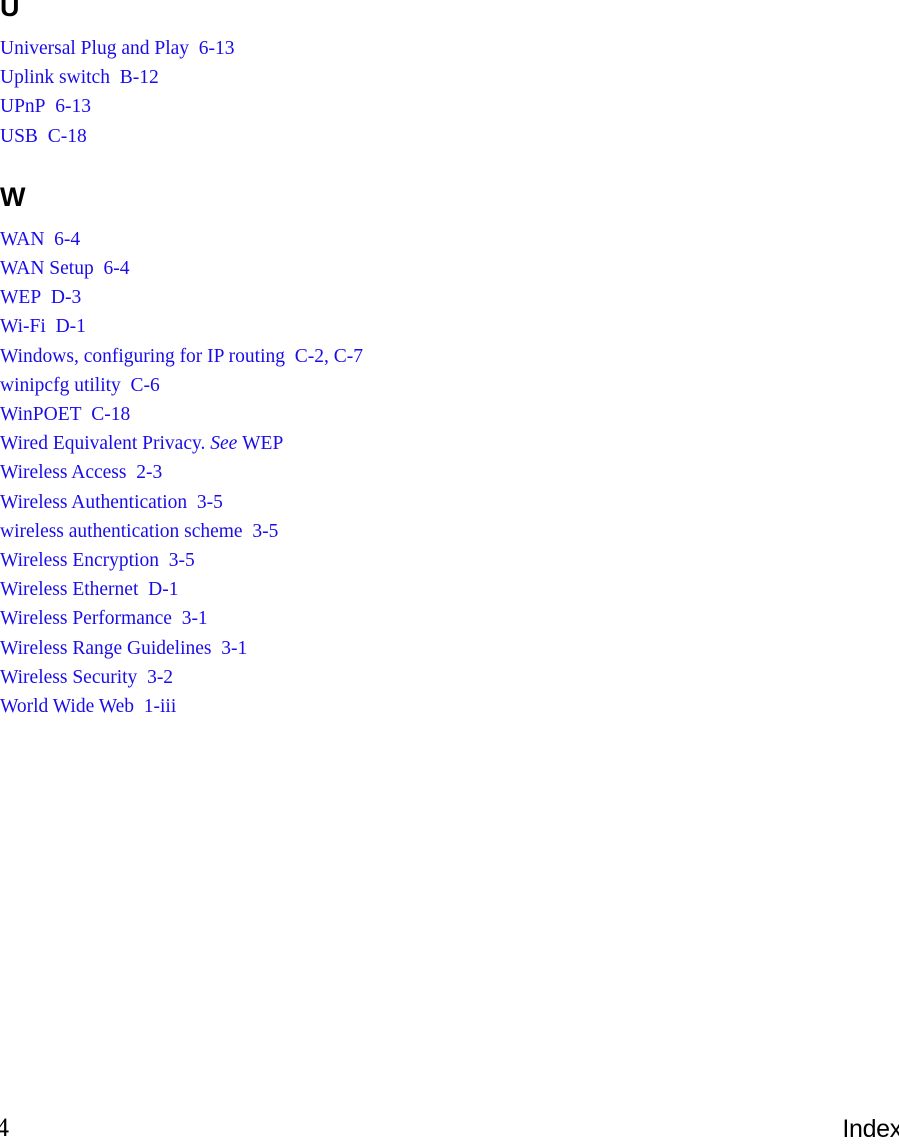  What do you see at coordinates (329, 356) in the screenshot?
I see `index-entry-locator: C-2, C-7` at bounding box center [329, 356].